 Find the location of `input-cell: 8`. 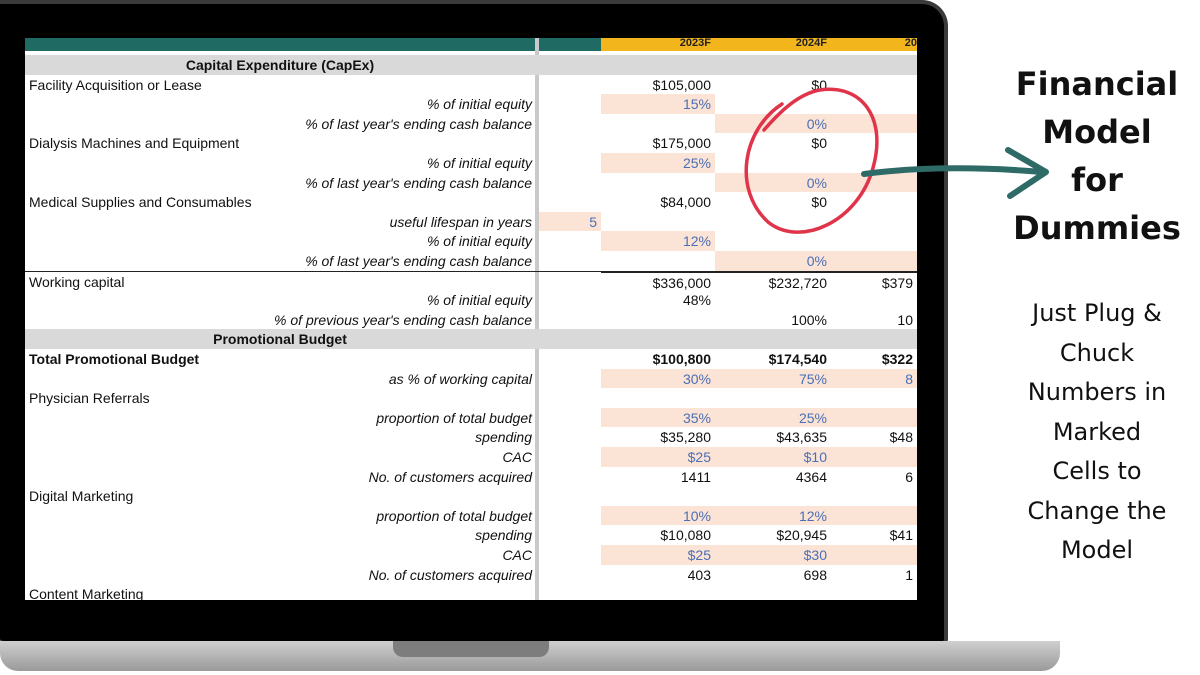

input-cell: 8 is located at coordinates (874, 378).